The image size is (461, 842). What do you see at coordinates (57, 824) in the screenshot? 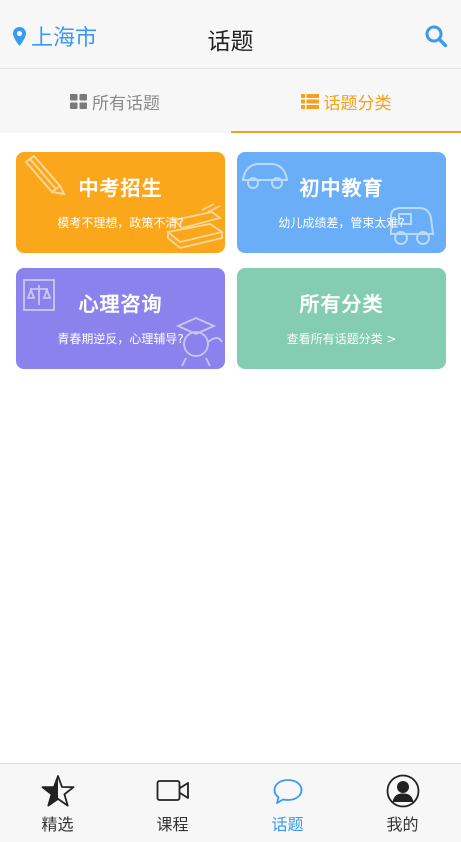
I see `nav-featured-label: 精选` at bounding box center [57, 824].